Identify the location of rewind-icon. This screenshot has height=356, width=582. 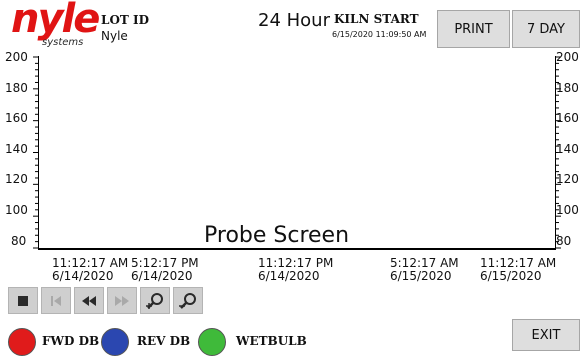
(89, 300).